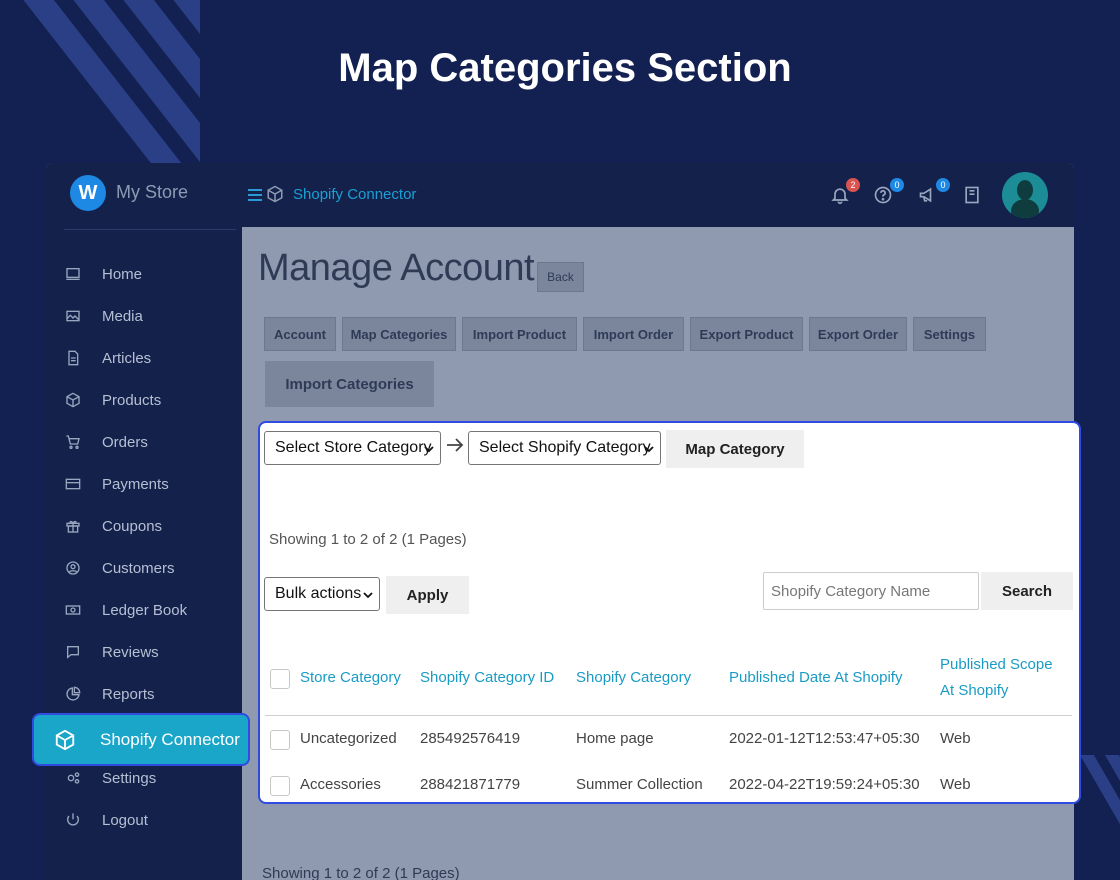 Image resolution: width=1120 pixels, height=880 pixels. Describe the element at coordinates (127, 358) in the screenshot. I see `sidebar-item-label: Articles` at that location.